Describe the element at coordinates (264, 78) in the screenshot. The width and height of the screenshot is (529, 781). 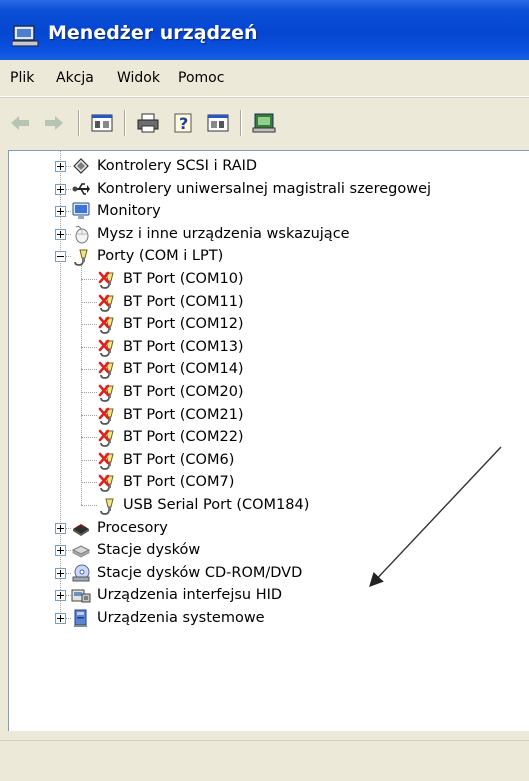
I see `menu-bar: Plik Akcja Widok Pomoc` at that location.